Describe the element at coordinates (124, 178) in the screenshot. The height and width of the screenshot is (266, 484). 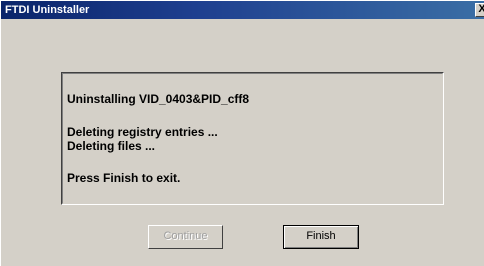
I see `finish-instruction-text: Press Finish to exit.` at that location.